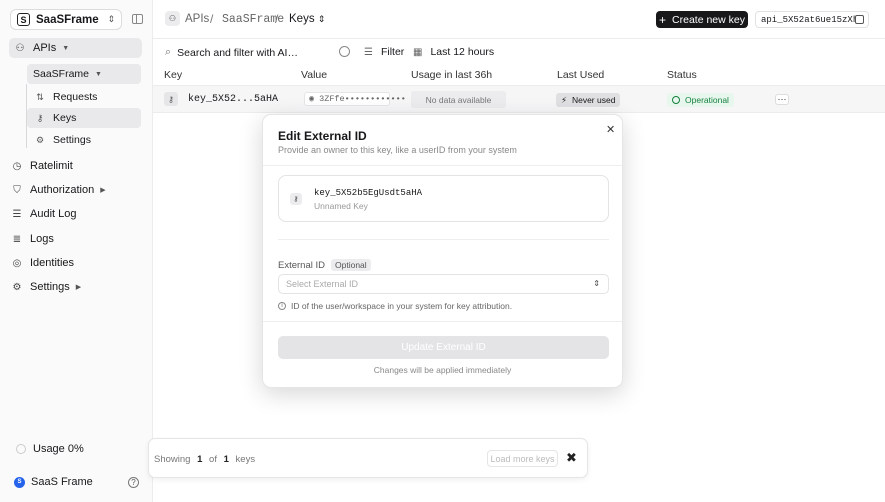  I want to click on column-header-last-used: Last Used, so click(580, 75).